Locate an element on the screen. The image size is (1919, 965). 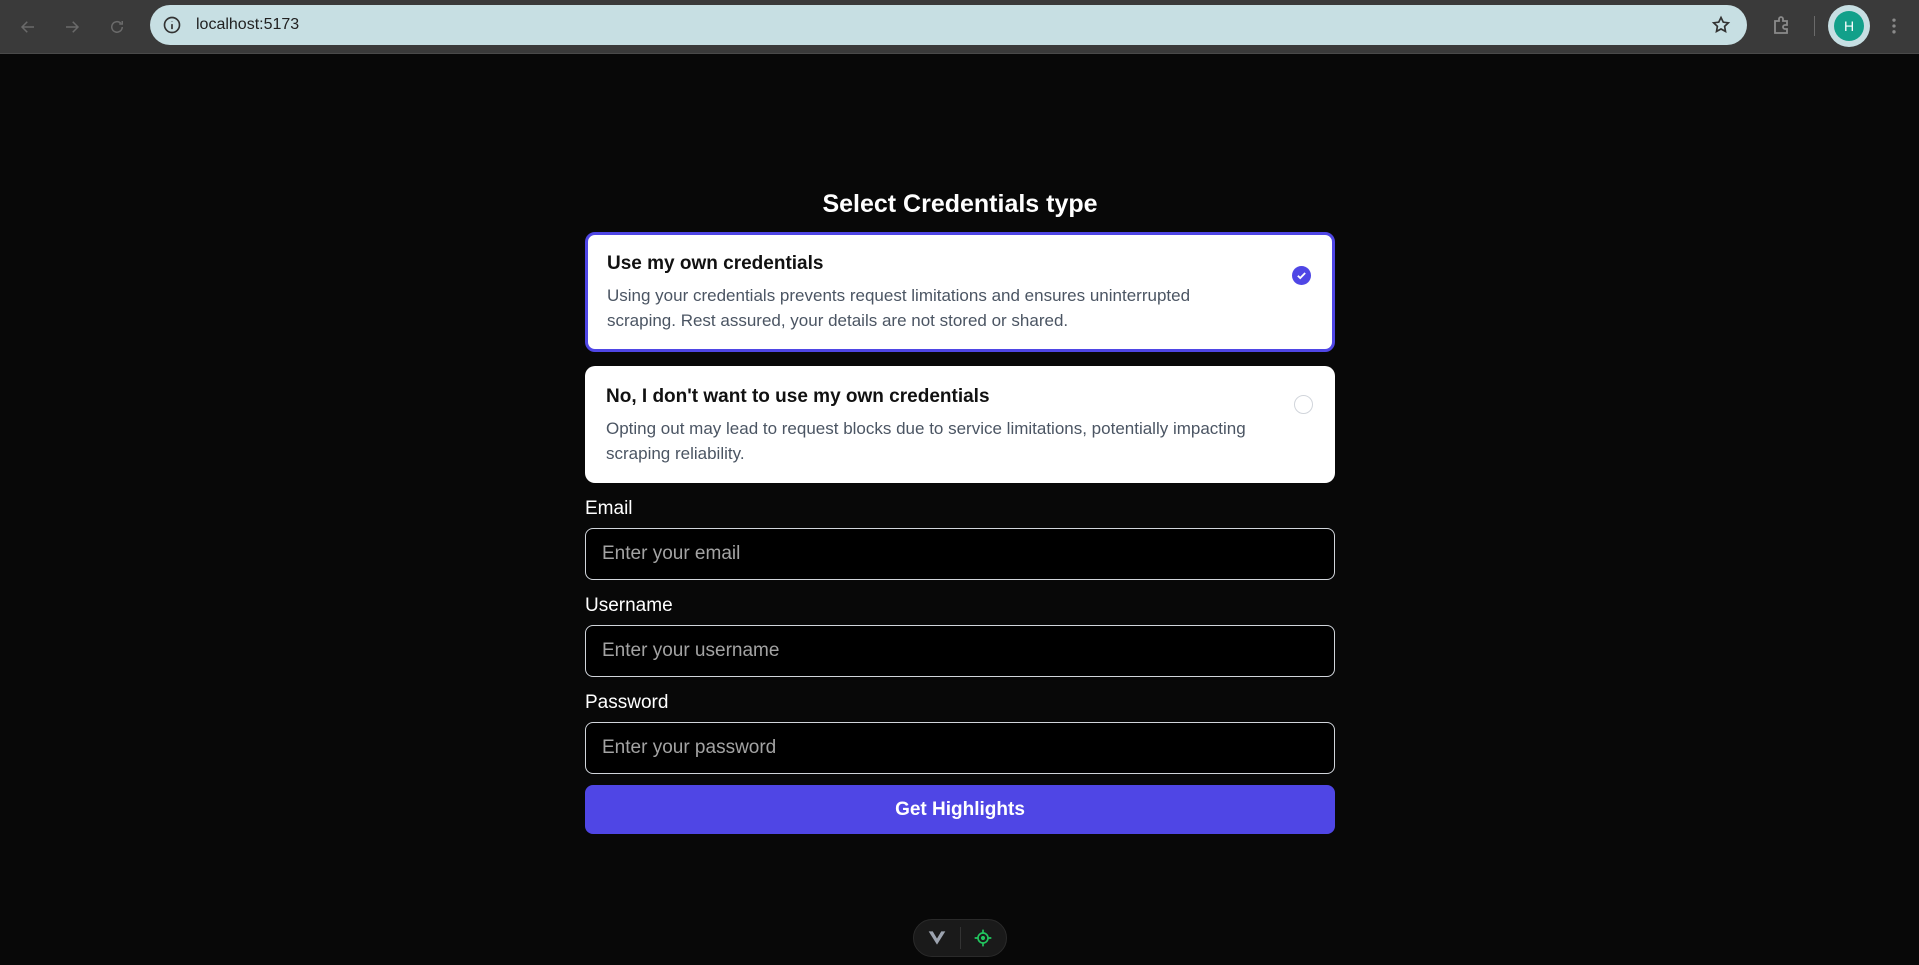
url-text: localhost:5173 is located at coordinates (247, 25).